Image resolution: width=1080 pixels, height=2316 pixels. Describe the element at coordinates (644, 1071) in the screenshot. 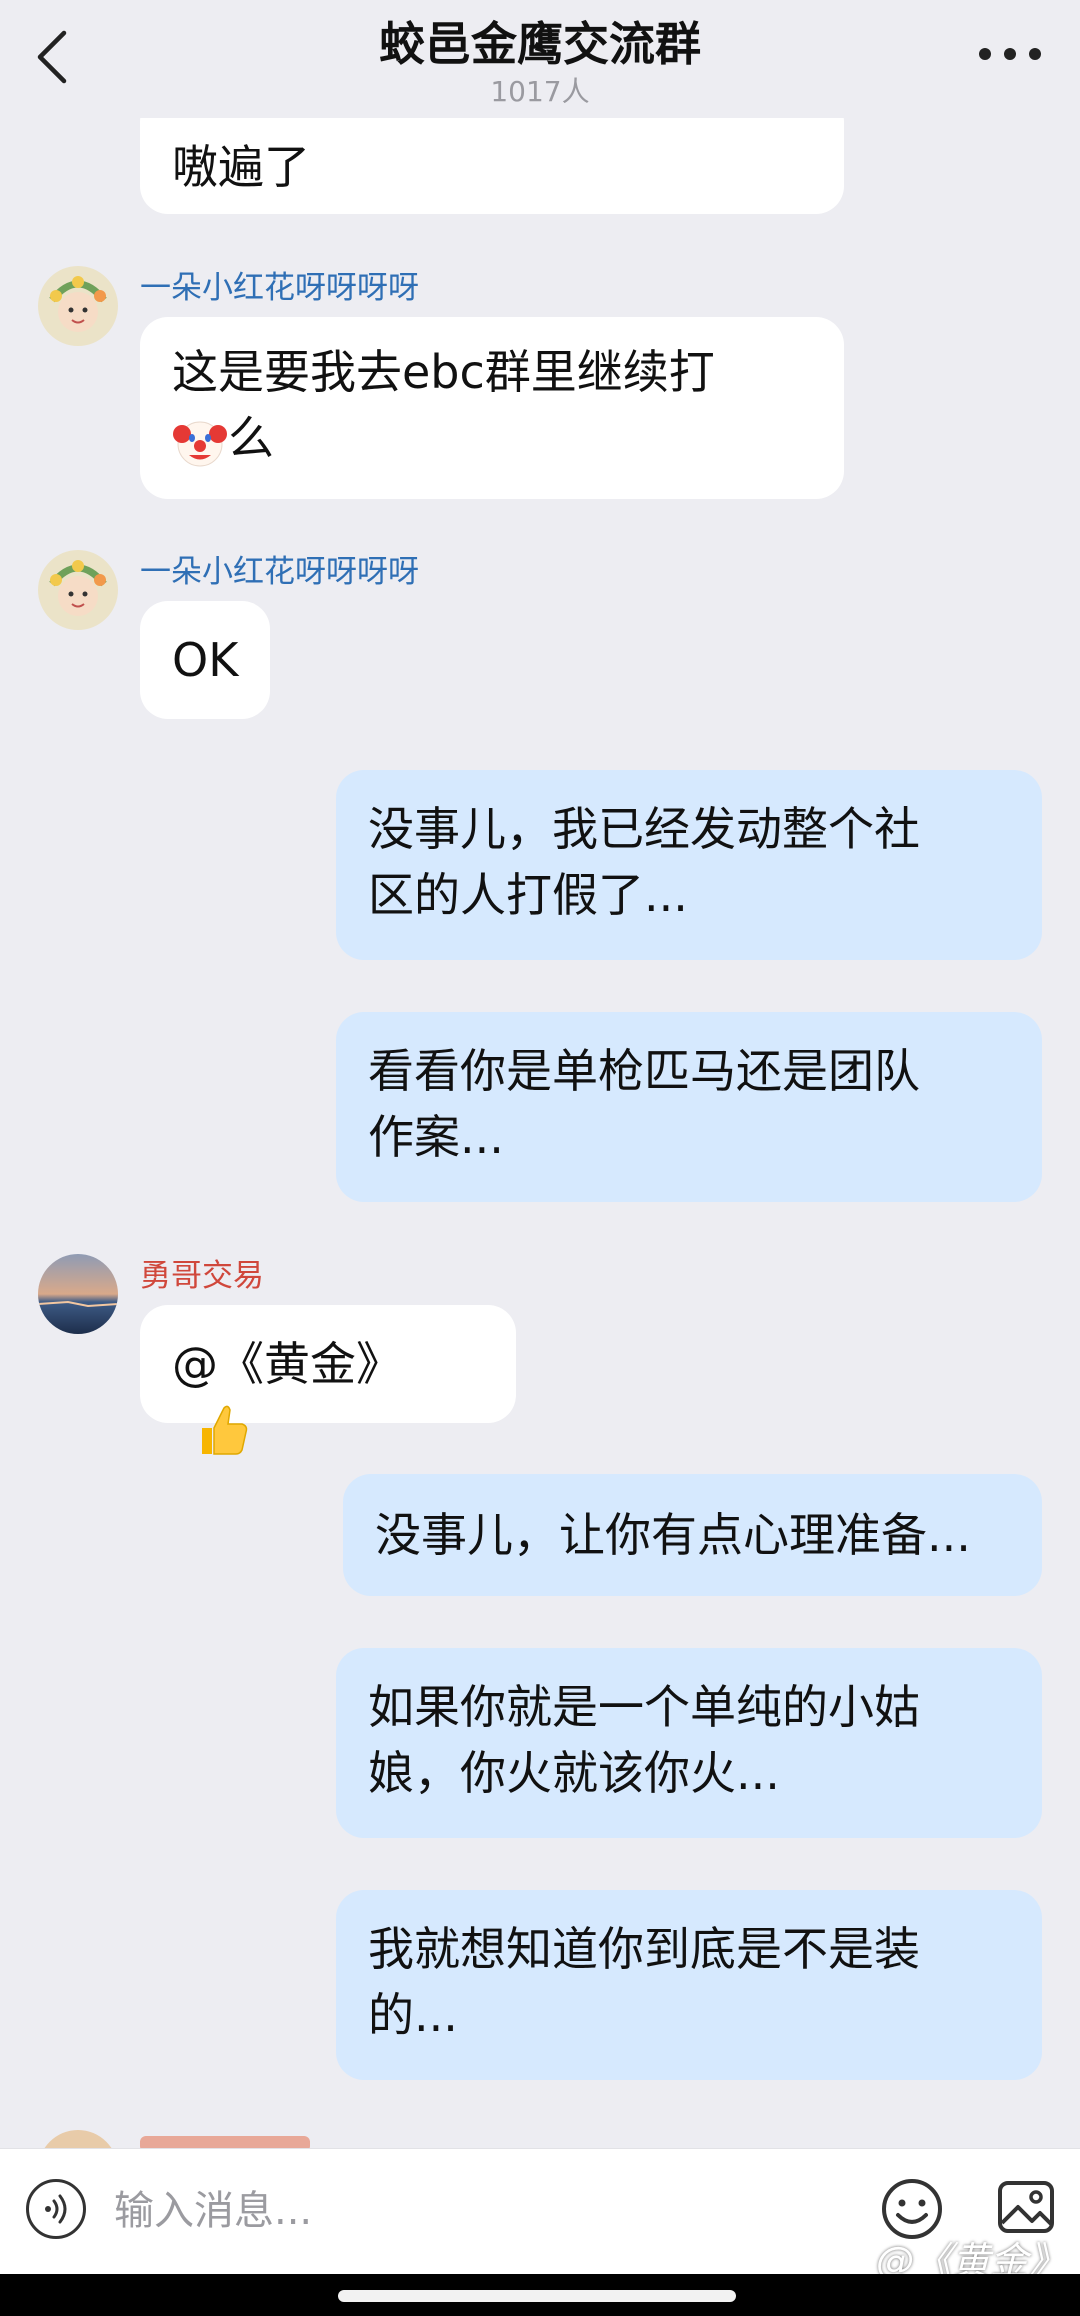

I see `message-text: 看看你是单枪匹马还是团队` at that location.